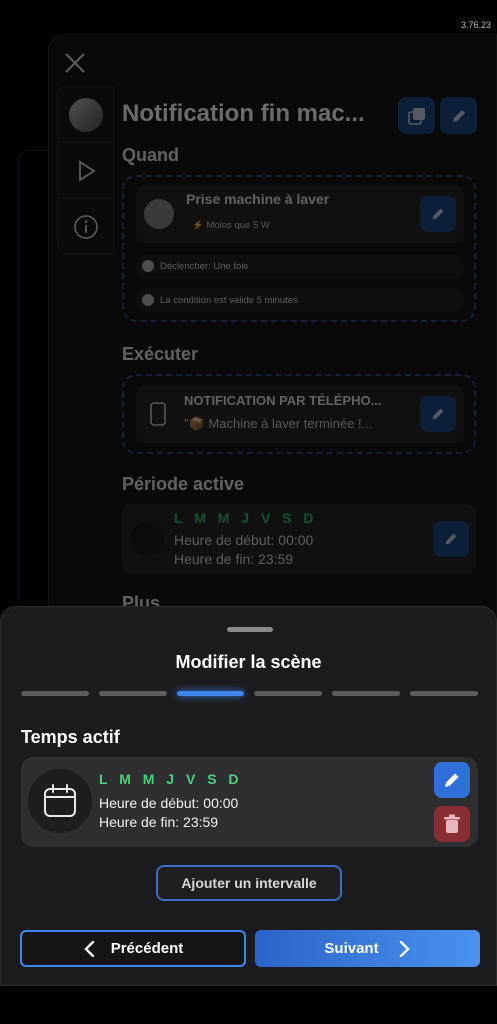 Image resolution: width=497 pixels, height=1024 pixels. I want to click on trigger-condition-text: Moins que 5 W, so click(238, 225).